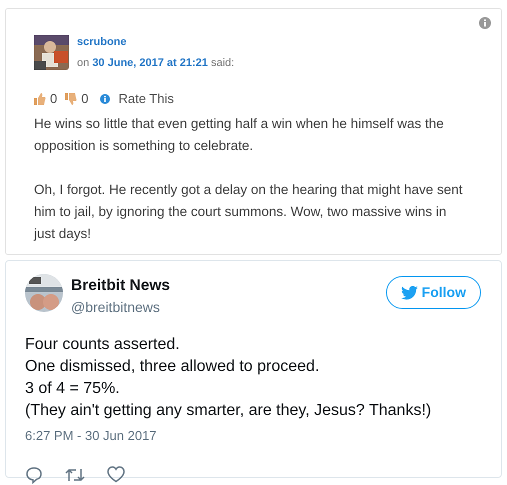  I want to click on follow-button: Follow, so click(433, 292).